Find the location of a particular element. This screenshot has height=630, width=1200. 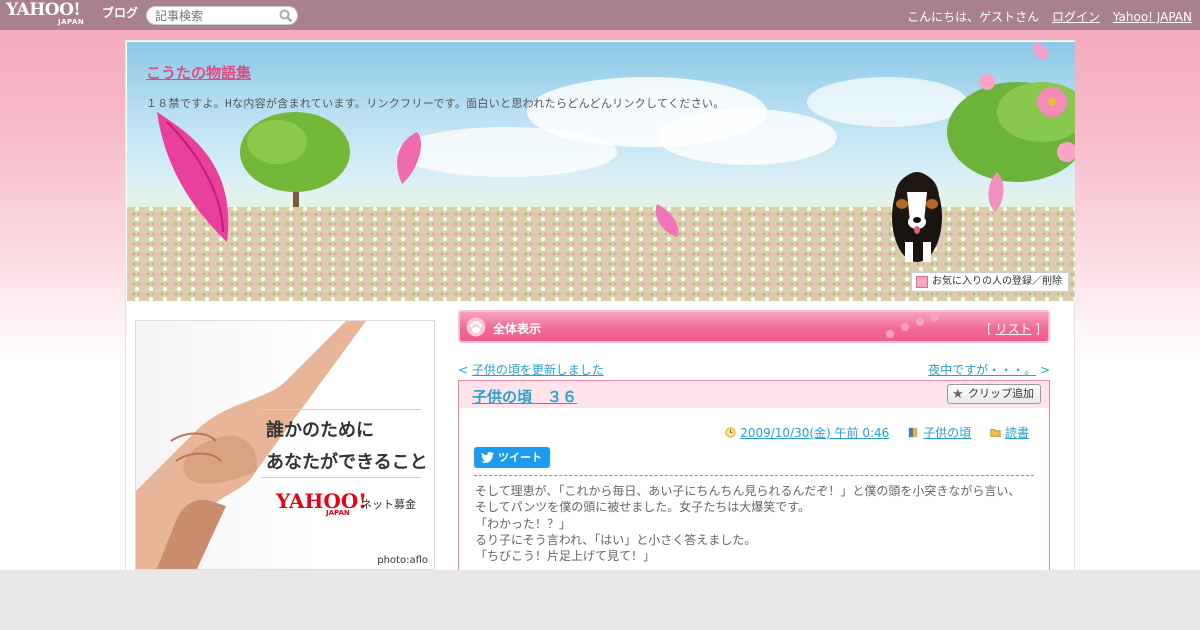

ad-headline-2: あなたができること is located at coordinates (347, 462).